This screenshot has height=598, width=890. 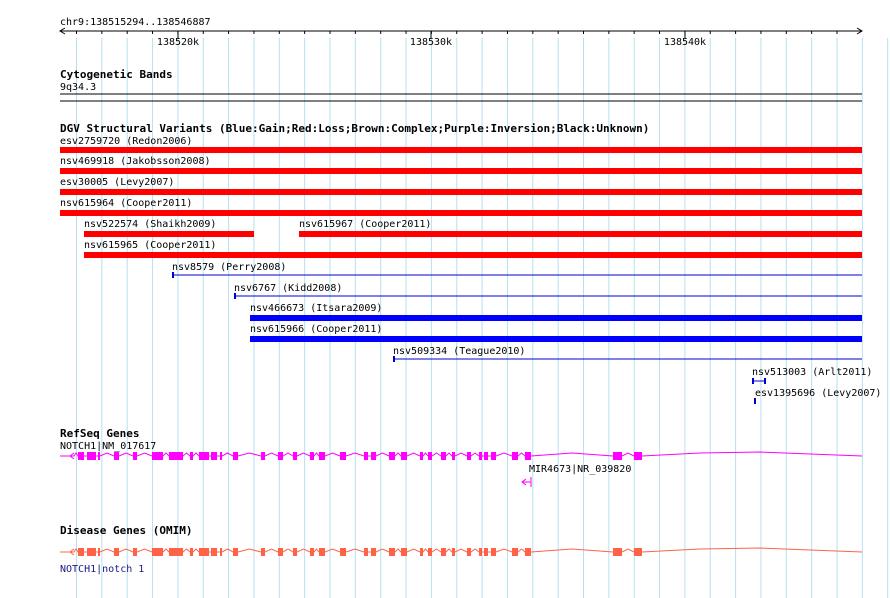 I want to click on variant-end-mark, so click(x=765, y=381).